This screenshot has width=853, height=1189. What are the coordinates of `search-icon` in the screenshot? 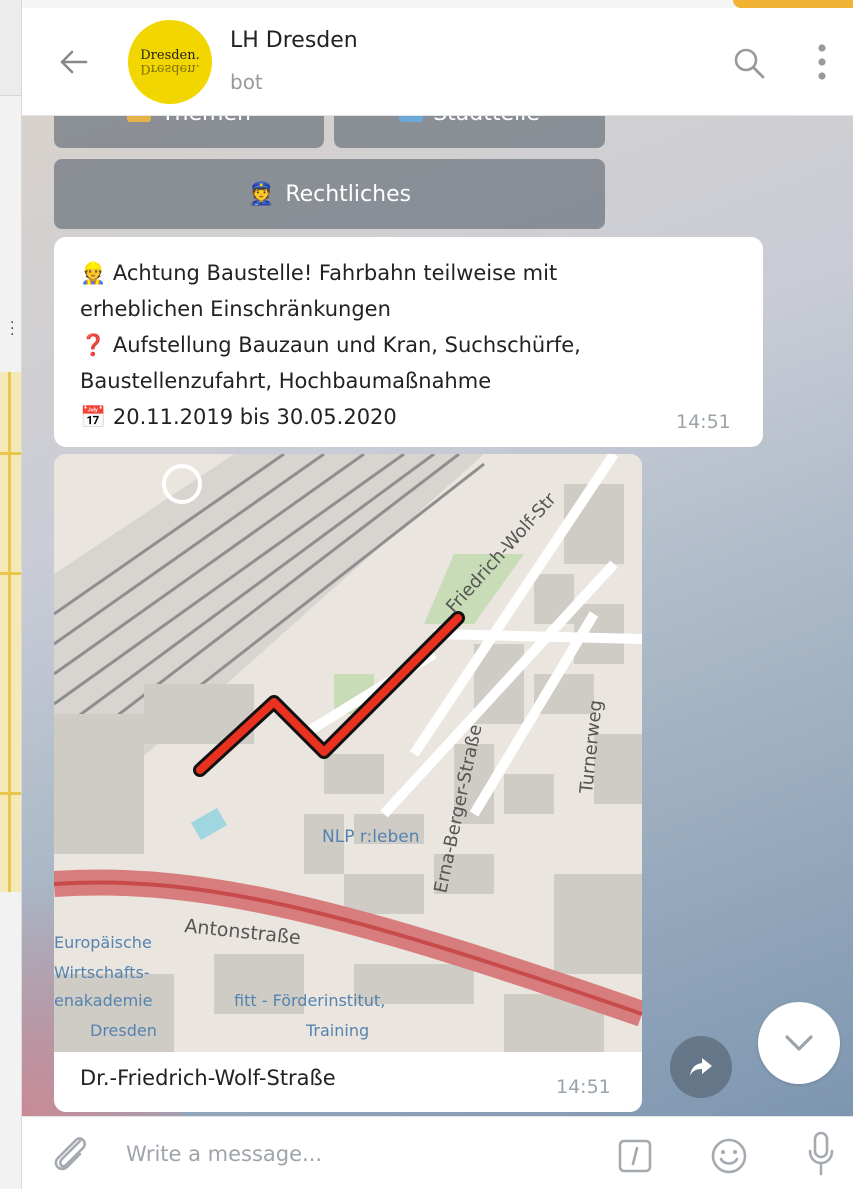 It's located at (749, 63).